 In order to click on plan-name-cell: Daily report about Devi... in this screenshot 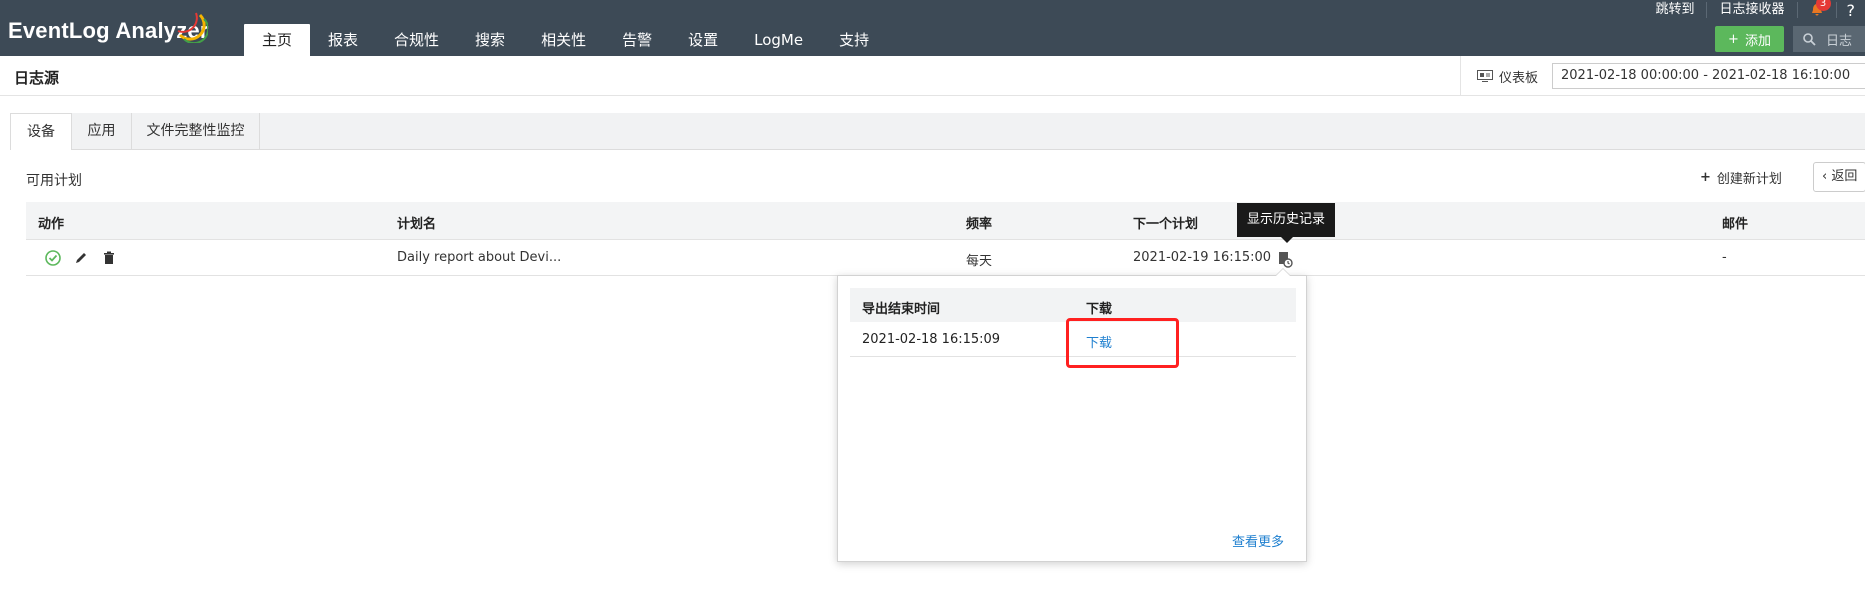, I will do `click(479, 257)`.